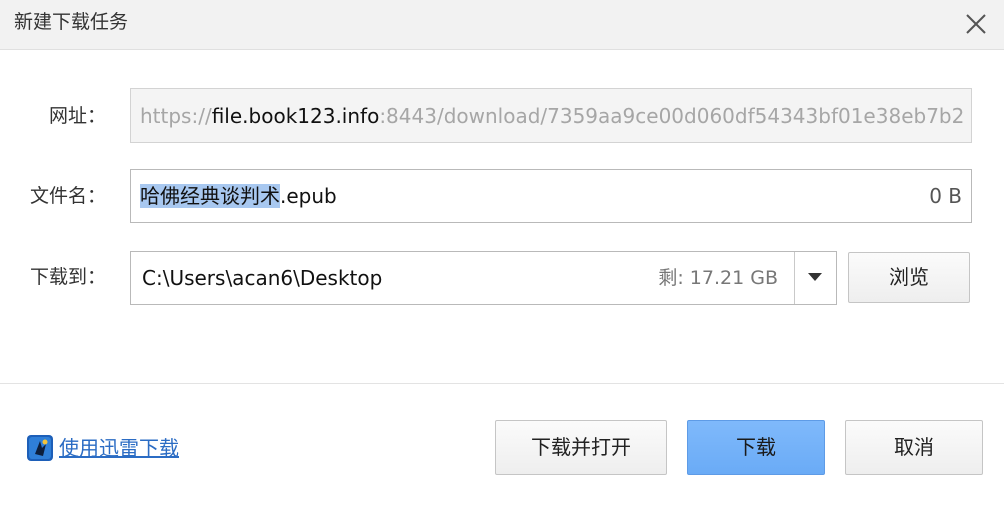 This screenshot has width=1004, height=509. I want to click on close-button, so click(976, 24).